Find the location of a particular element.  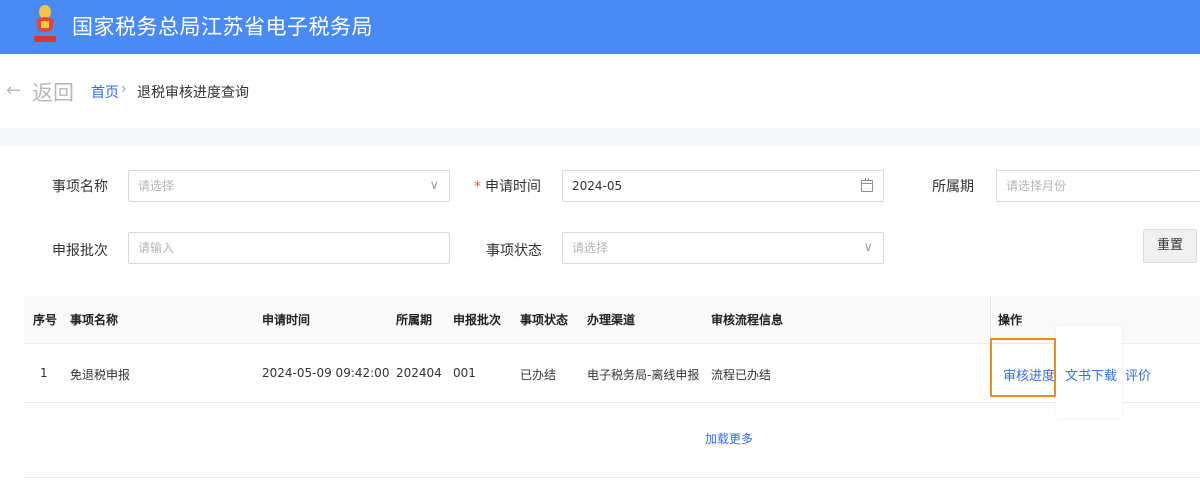

apply-time-label-text: 申请时间 is located at coordinates (513, 187).